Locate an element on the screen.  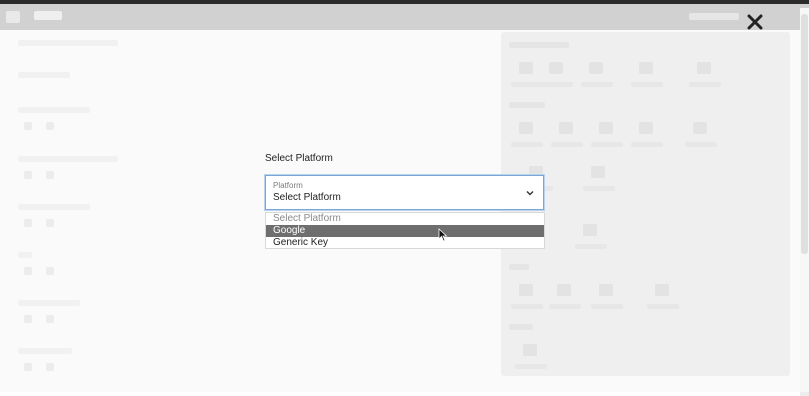
option-generic-key: Generic Key is located at coordinates (405, 243).